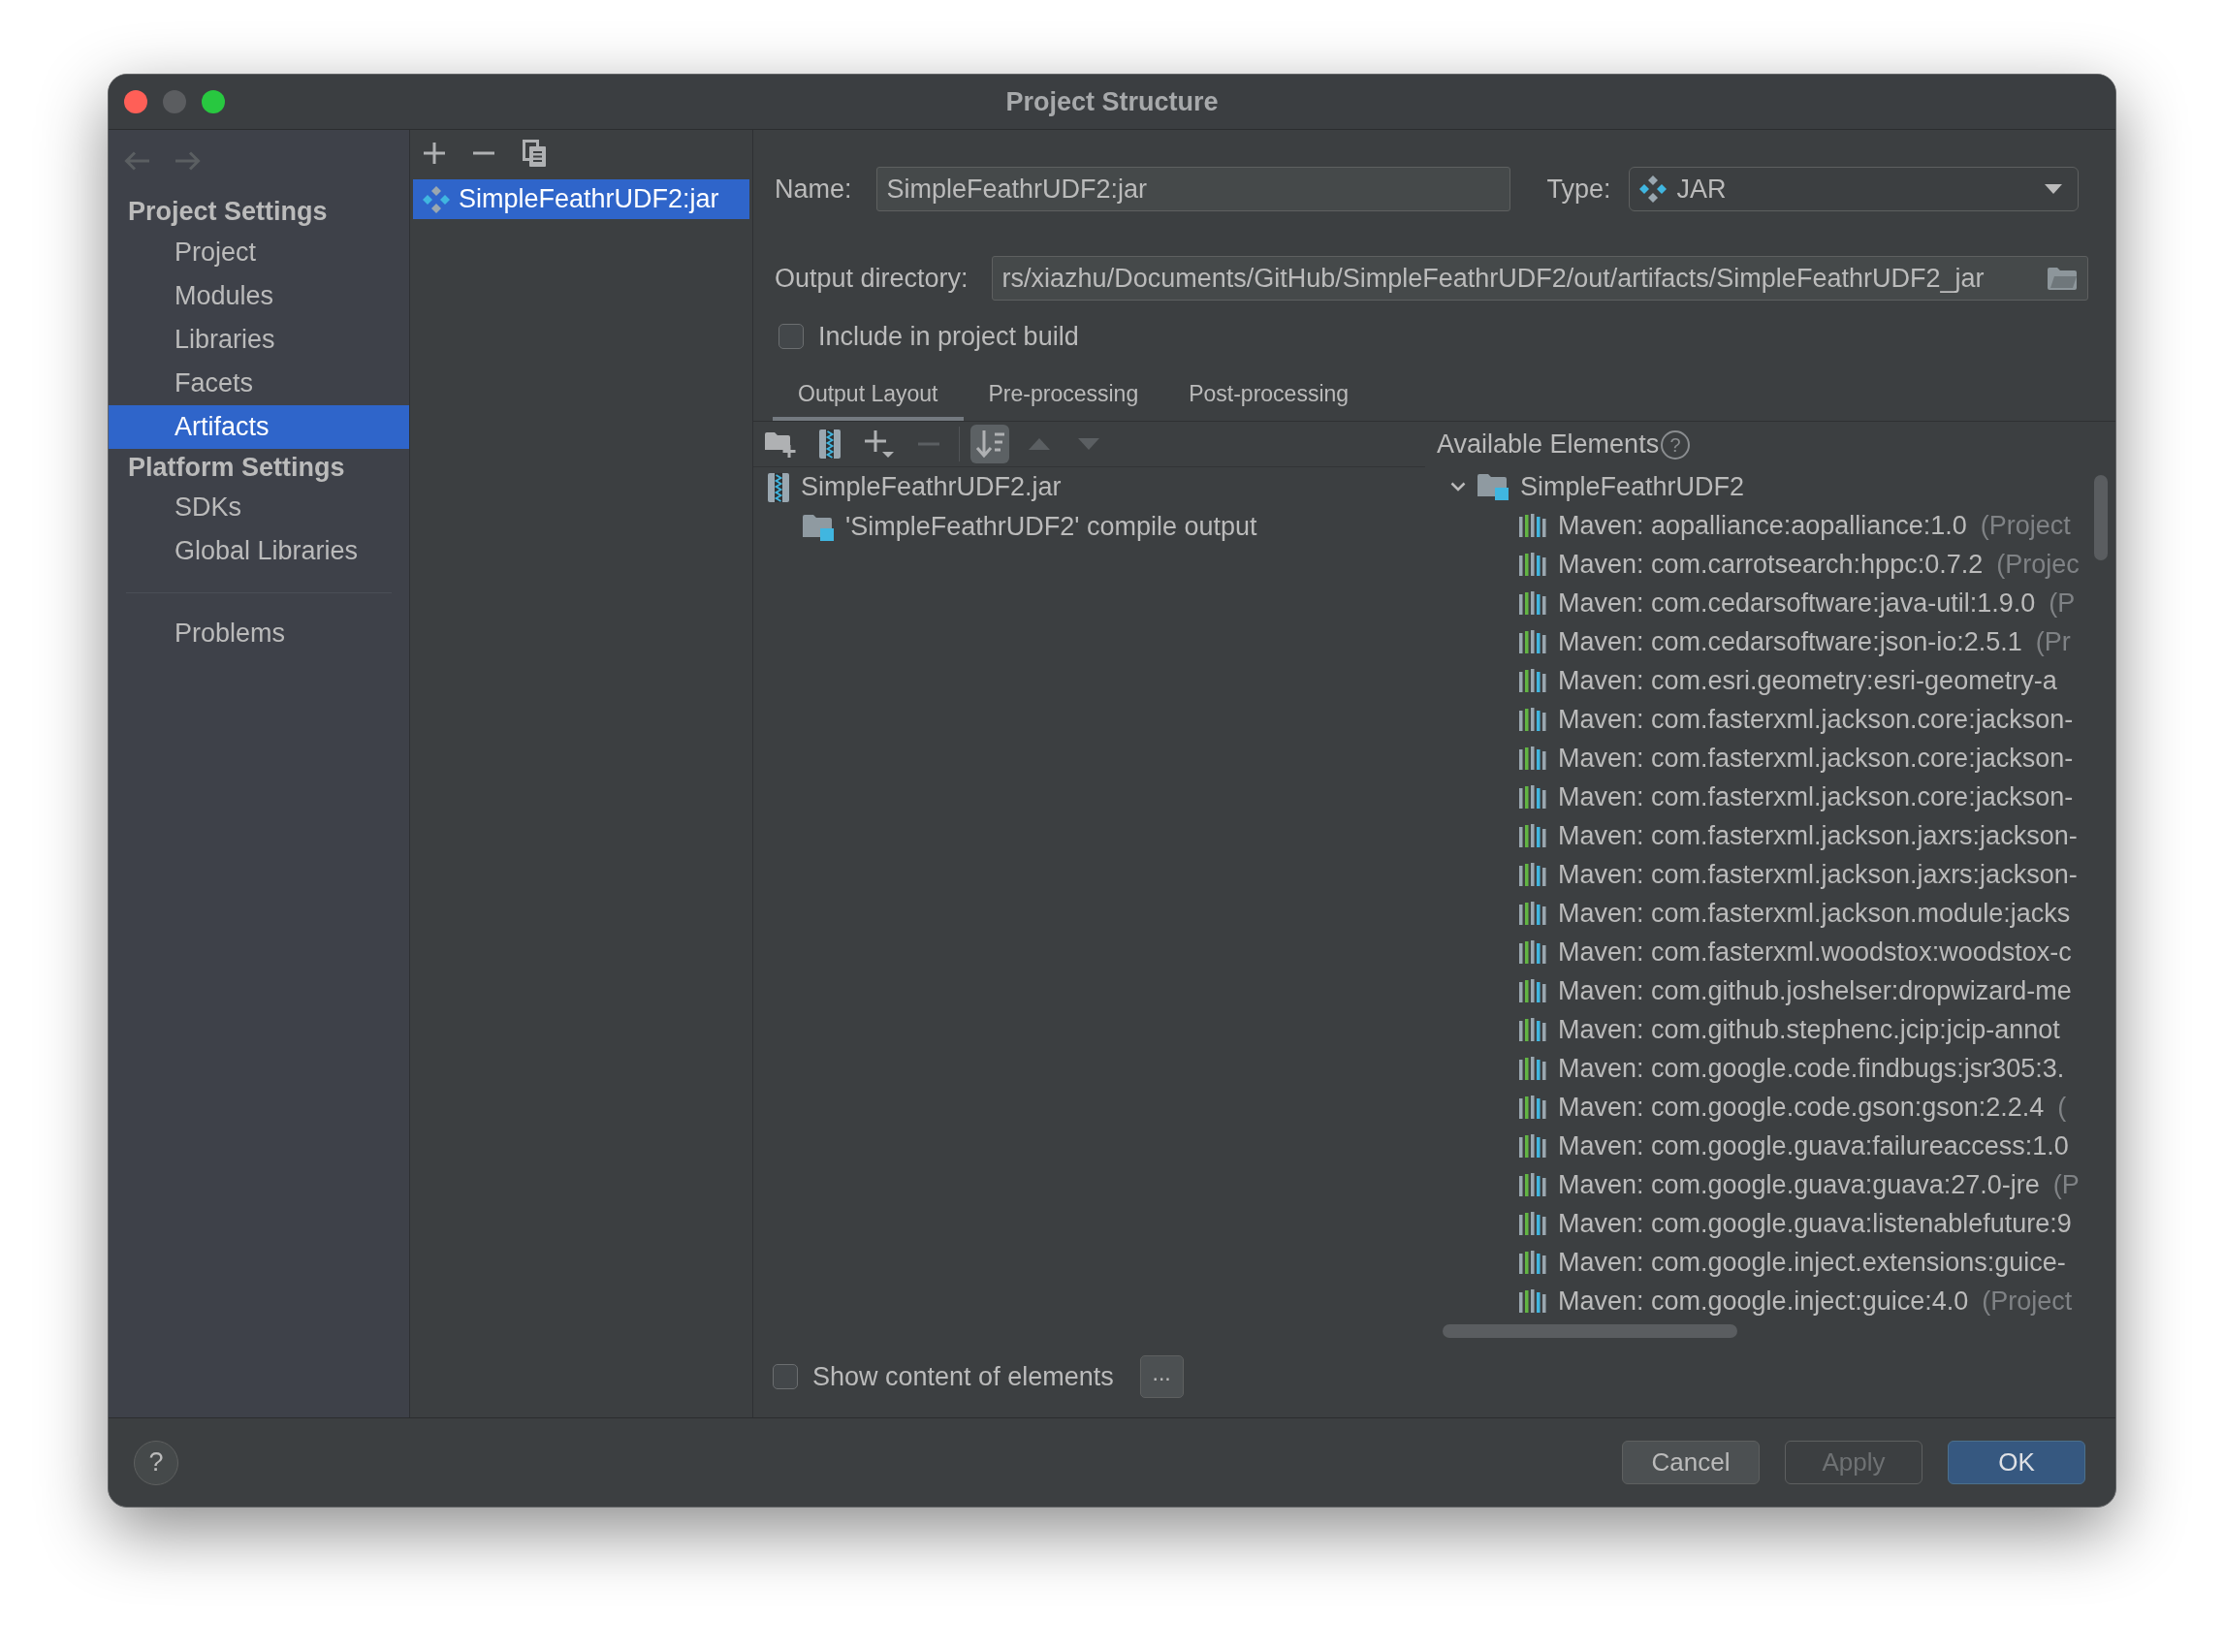 The height and width of the screenshot is (1652, 2224). What do you see at coordinates (1770, 1301) in the screenshot?
I see `tree-item: Maven: com.google.inject:guice:4.0 (Project` at bounding box center [1770, 1301].